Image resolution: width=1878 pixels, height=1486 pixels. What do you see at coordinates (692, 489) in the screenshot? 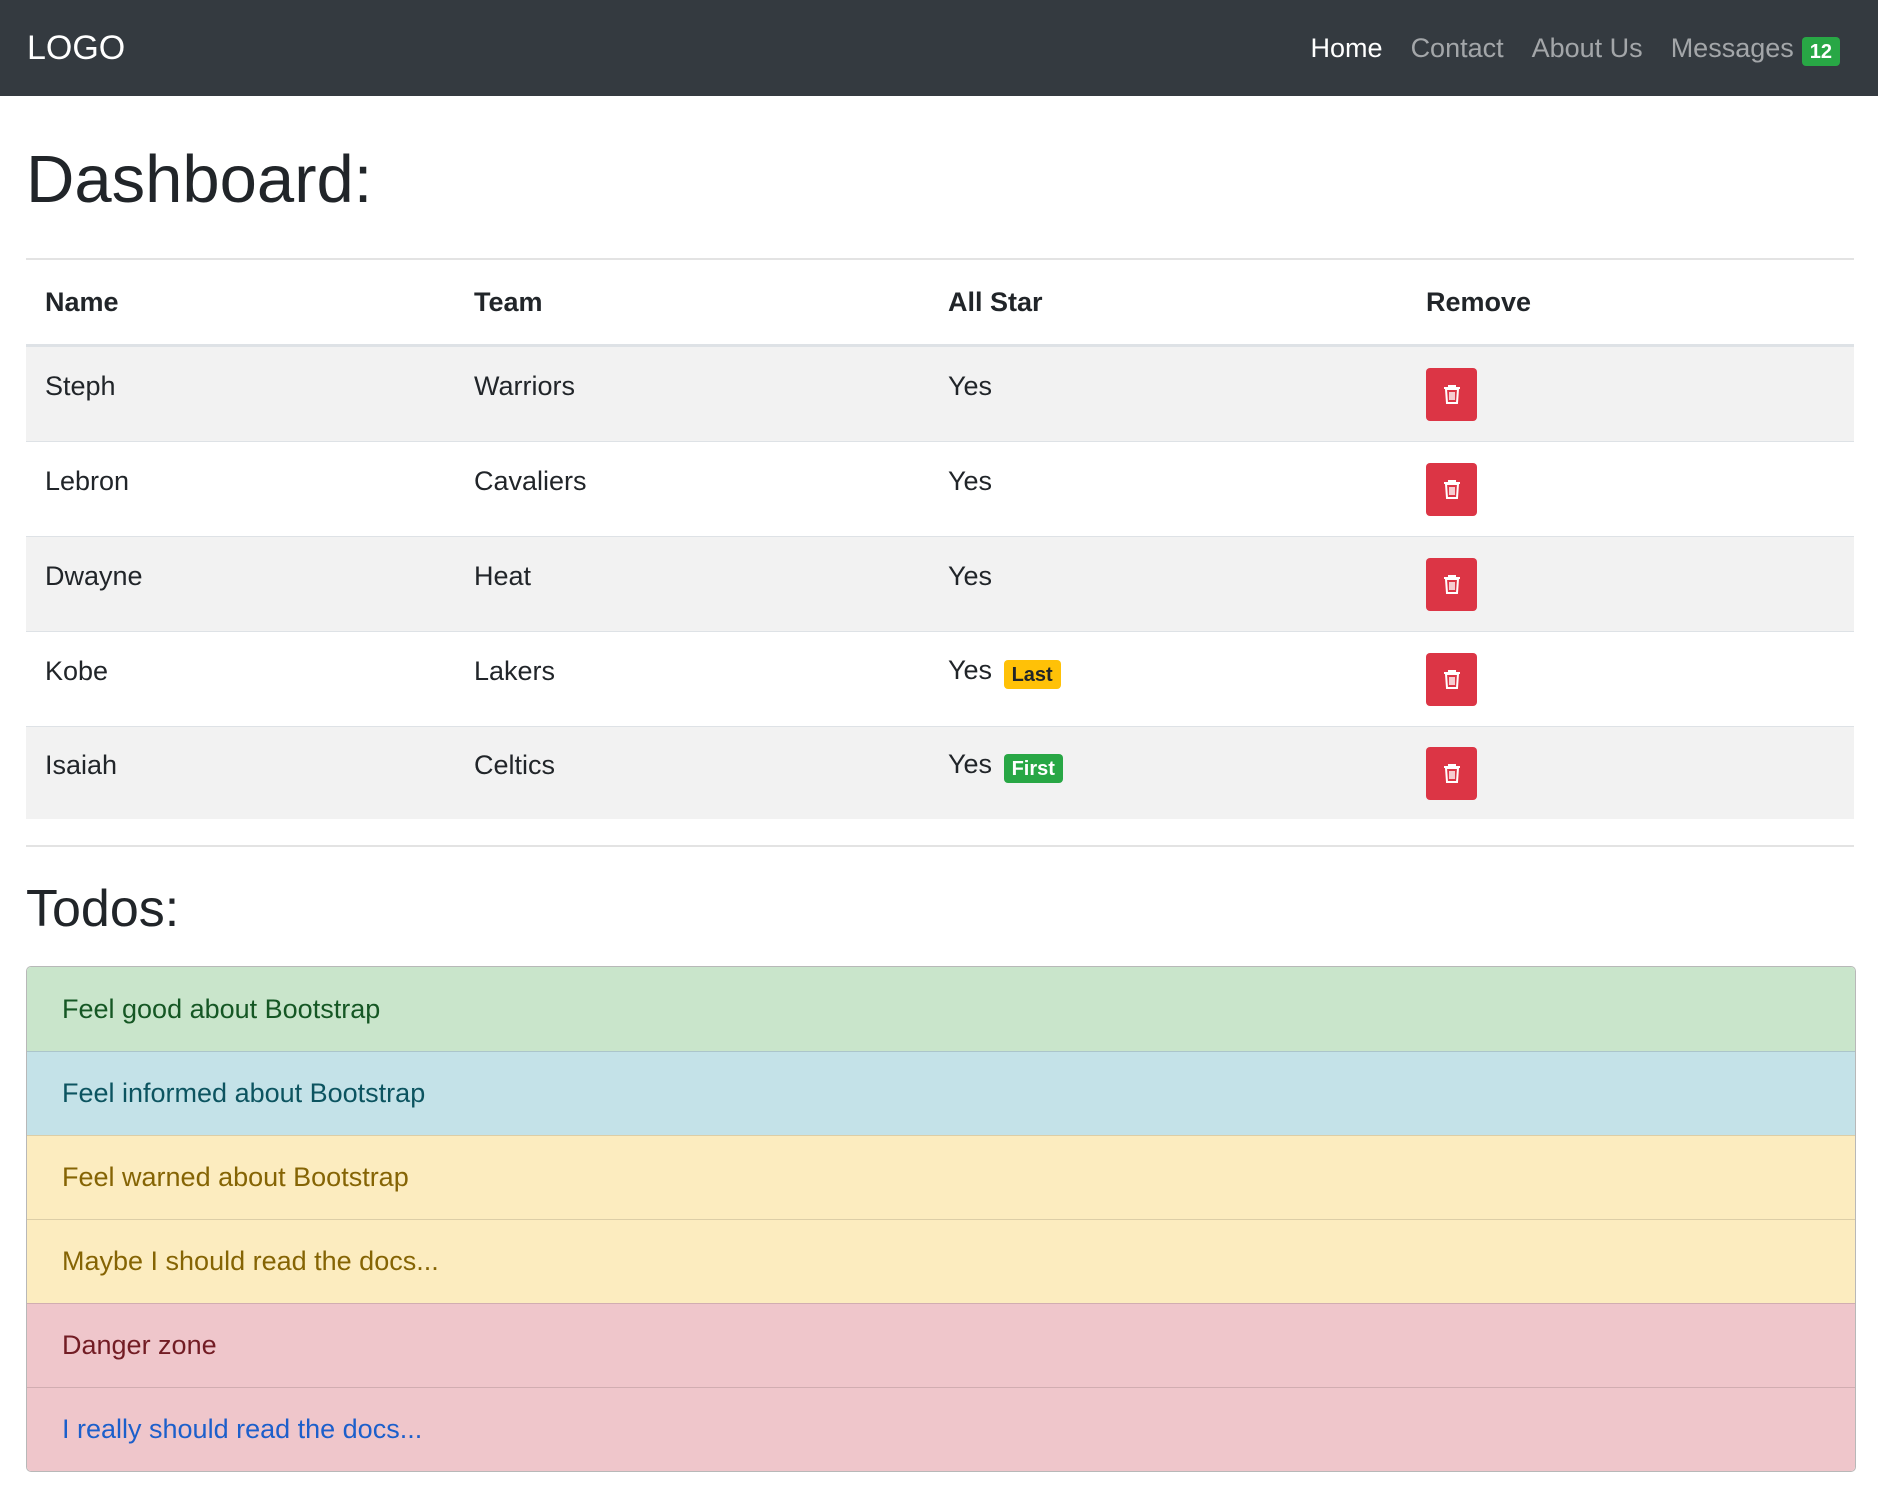
I see `team-cell: Cavaliers` at bounding box center [692, 489].